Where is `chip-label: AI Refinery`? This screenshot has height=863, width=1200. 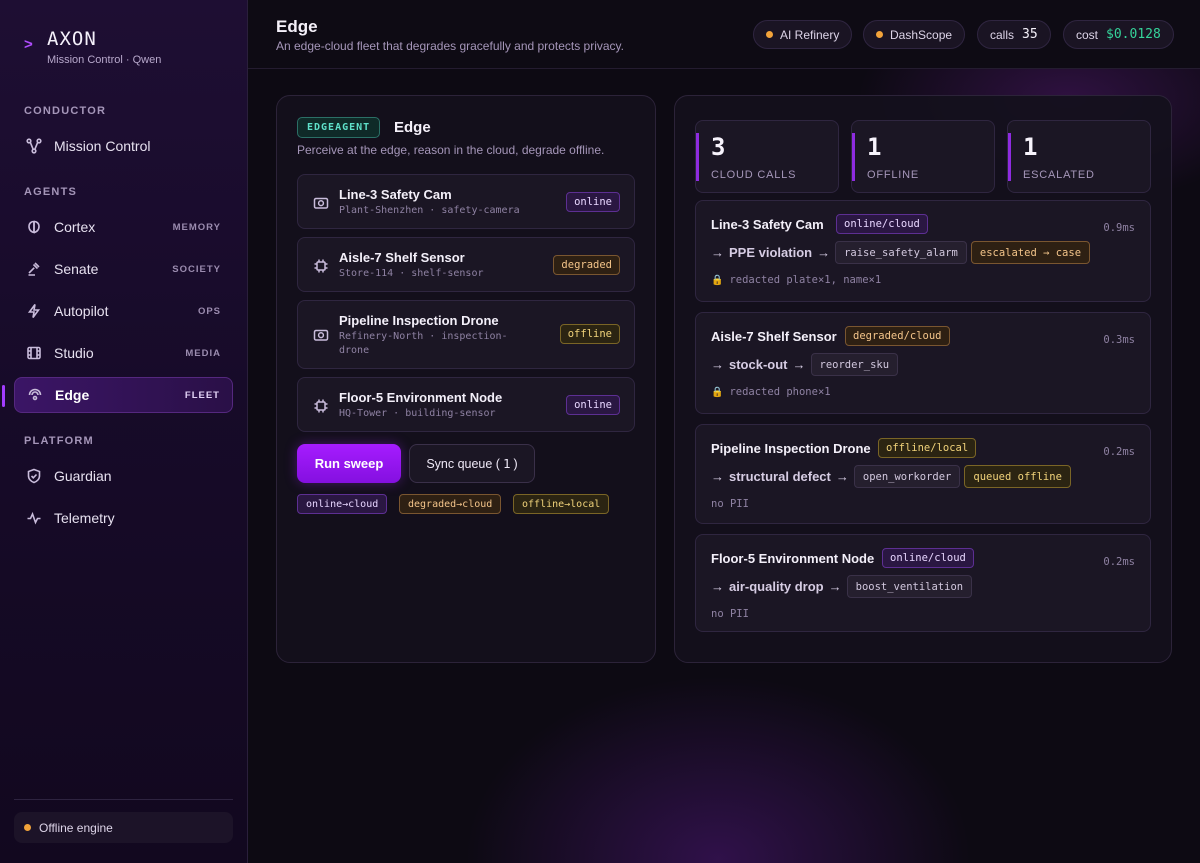
chip-label: AI Refinery is located at coordinates (810, 34).